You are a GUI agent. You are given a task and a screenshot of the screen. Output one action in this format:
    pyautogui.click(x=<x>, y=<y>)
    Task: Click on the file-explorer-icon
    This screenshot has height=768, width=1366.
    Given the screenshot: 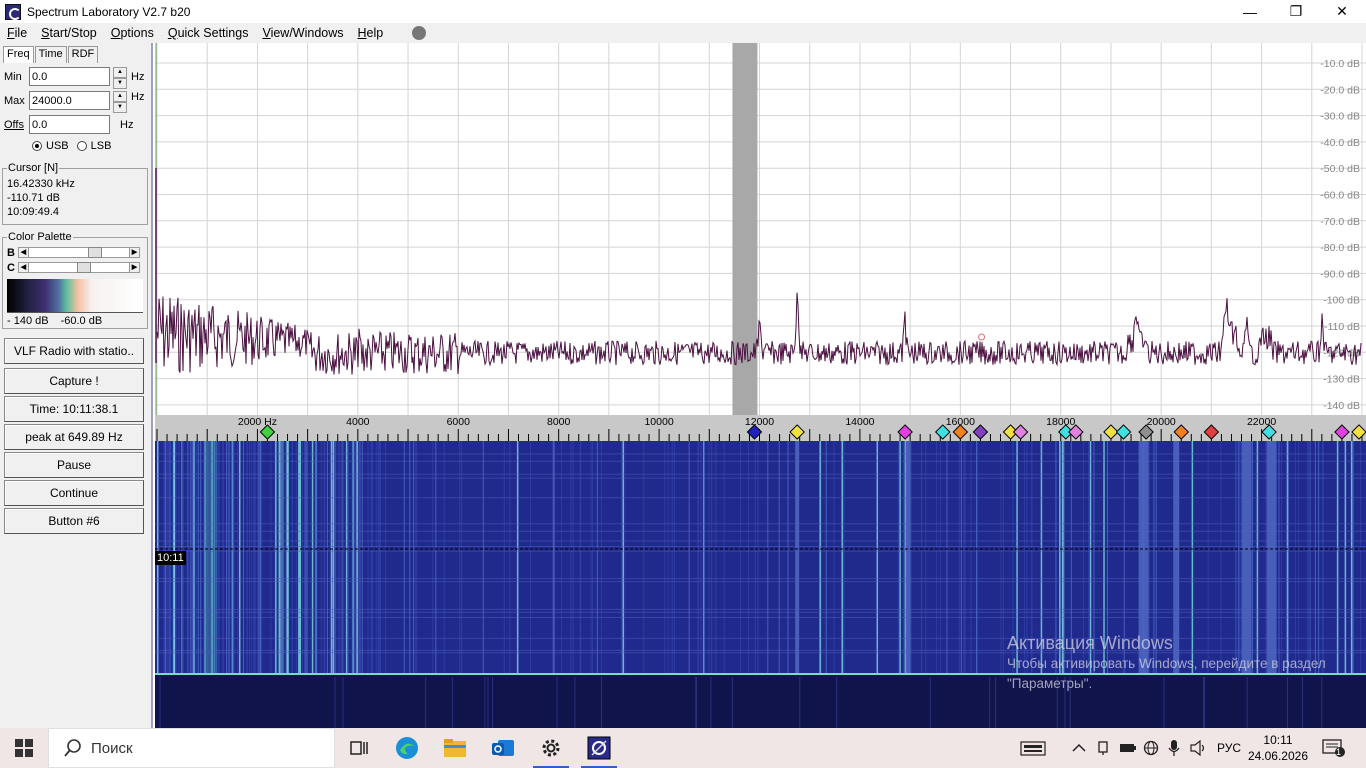 What is the action you would take?
    pyautogui.click(x=455, y=748)
    